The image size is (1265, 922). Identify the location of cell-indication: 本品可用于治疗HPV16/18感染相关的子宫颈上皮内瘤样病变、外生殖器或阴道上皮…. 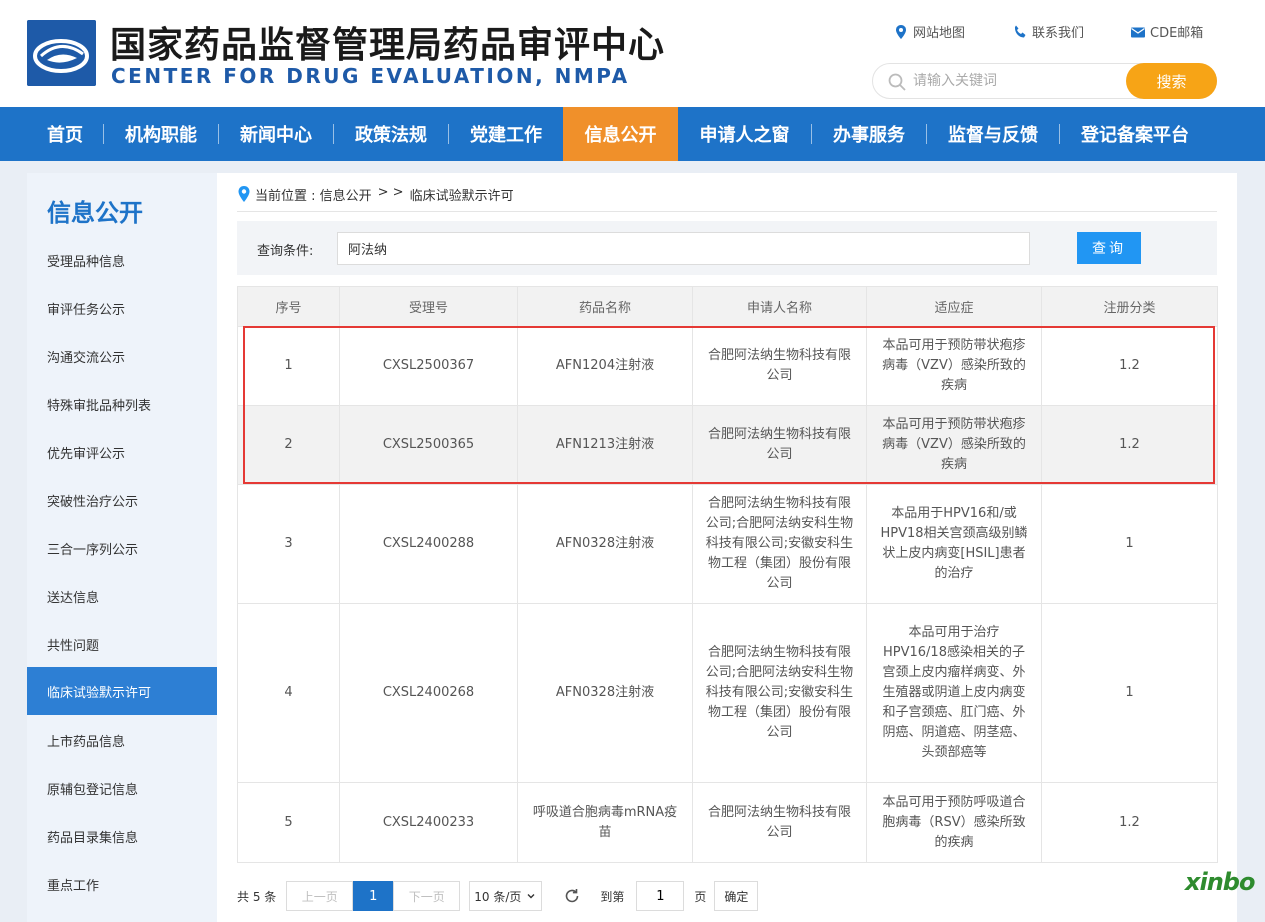
(954, 693).